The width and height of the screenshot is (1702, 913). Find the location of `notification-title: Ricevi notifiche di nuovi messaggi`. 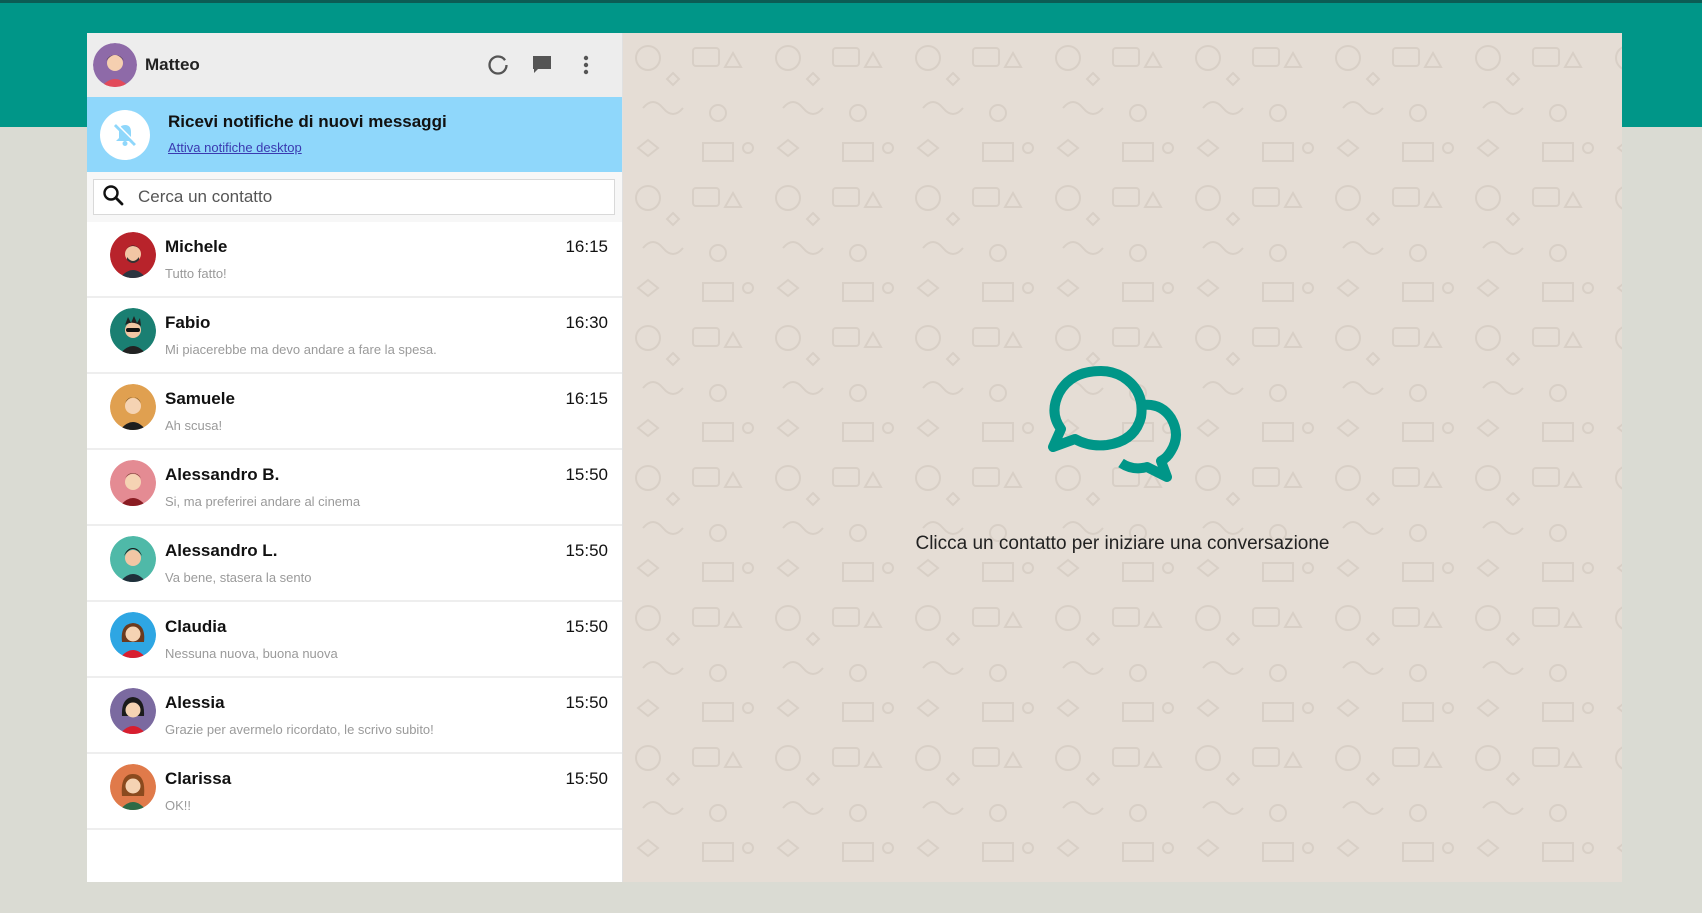

notification-title: Ricevi notifiche di nuovi messaggi is located at coordinates (307, 121).